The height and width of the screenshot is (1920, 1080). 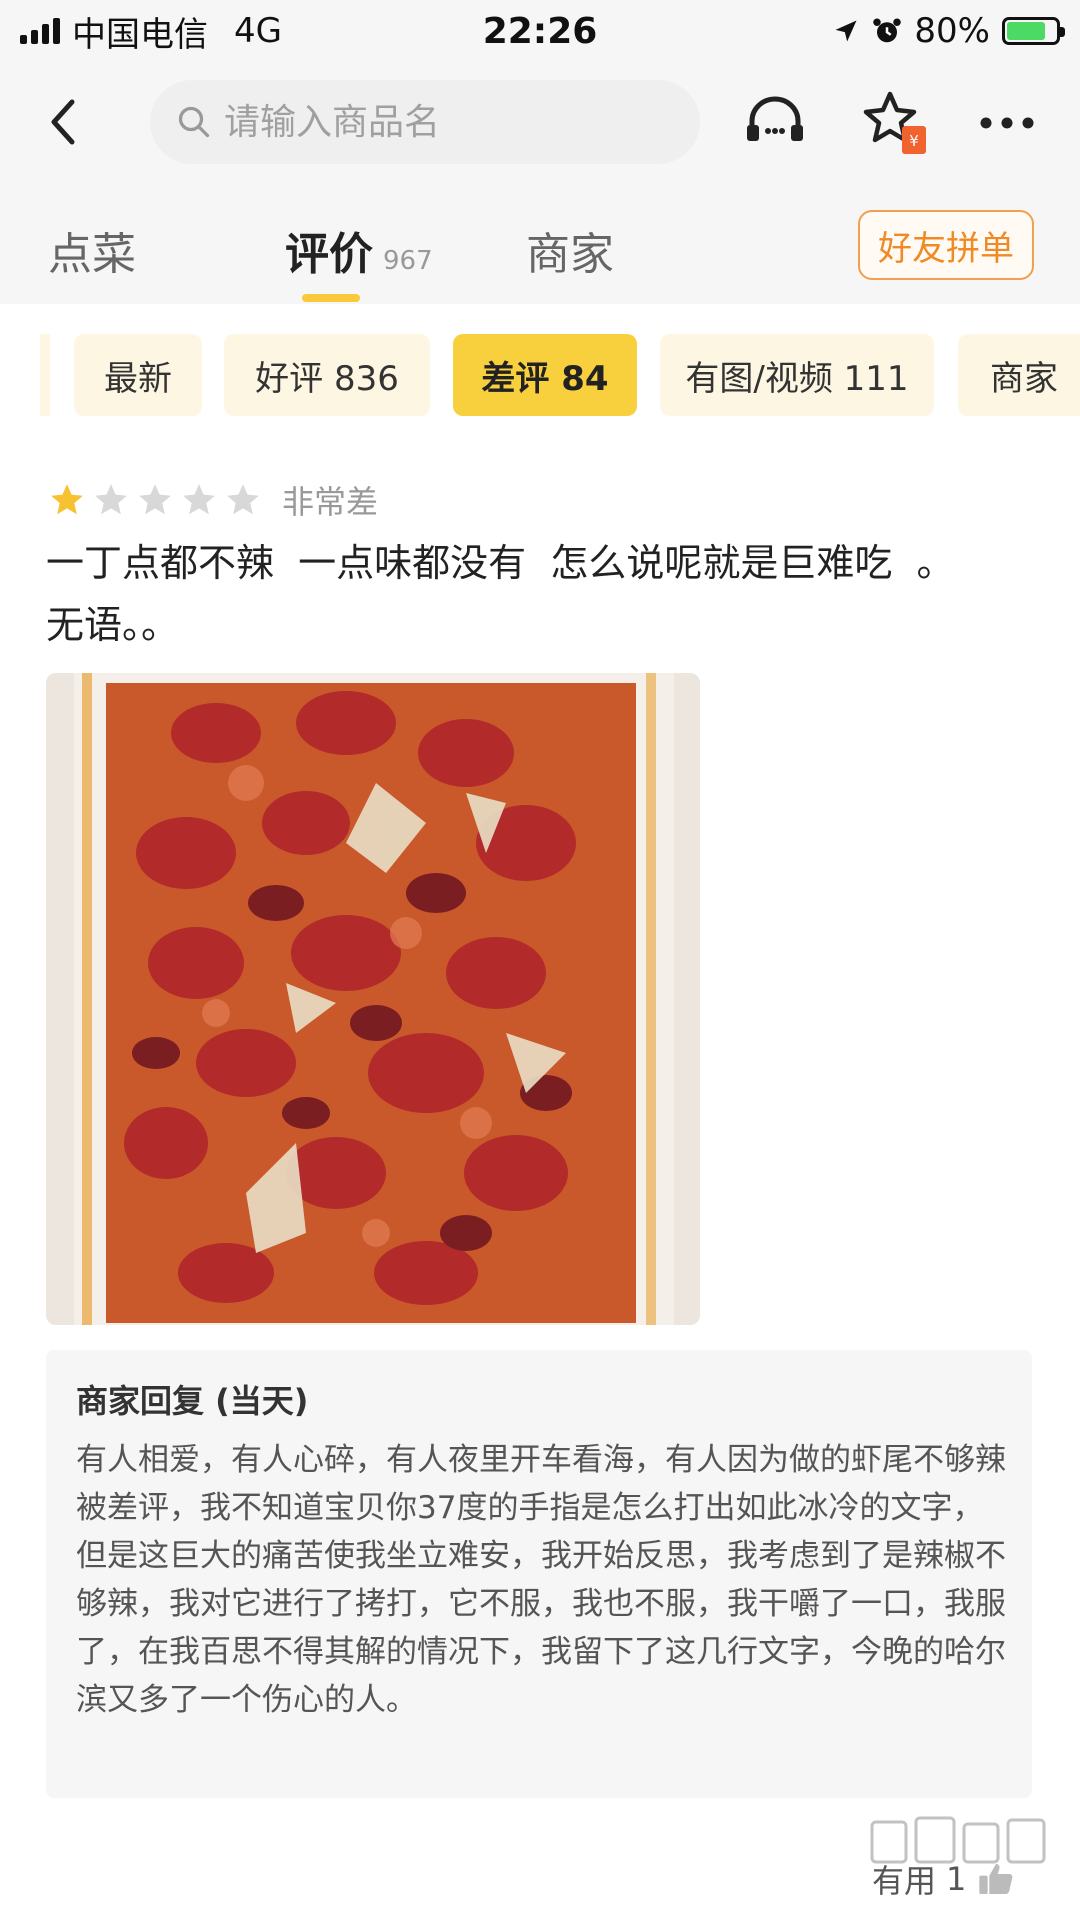 I want to click on tab-bar: 点菜 评价 967 商家 好友拼单, so click(x=540, y=243).